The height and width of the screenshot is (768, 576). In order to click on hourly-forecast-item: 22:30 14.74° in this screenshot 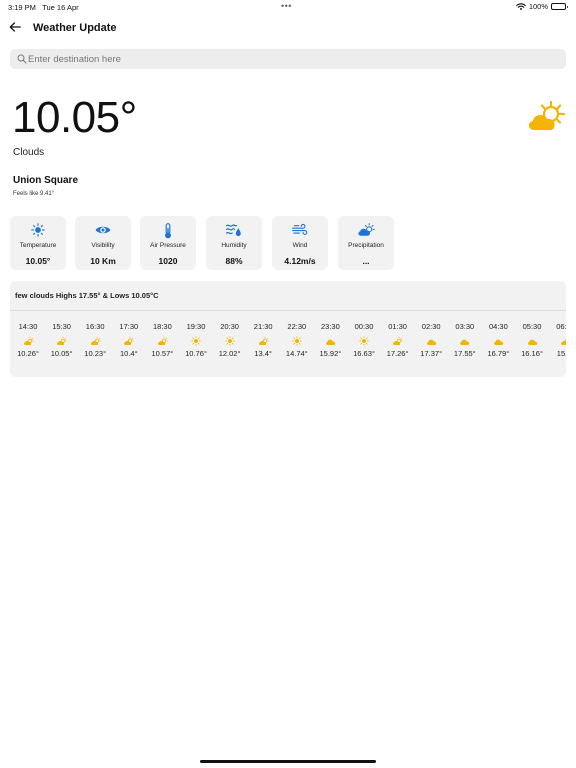, I will do `click(297, 340)`.